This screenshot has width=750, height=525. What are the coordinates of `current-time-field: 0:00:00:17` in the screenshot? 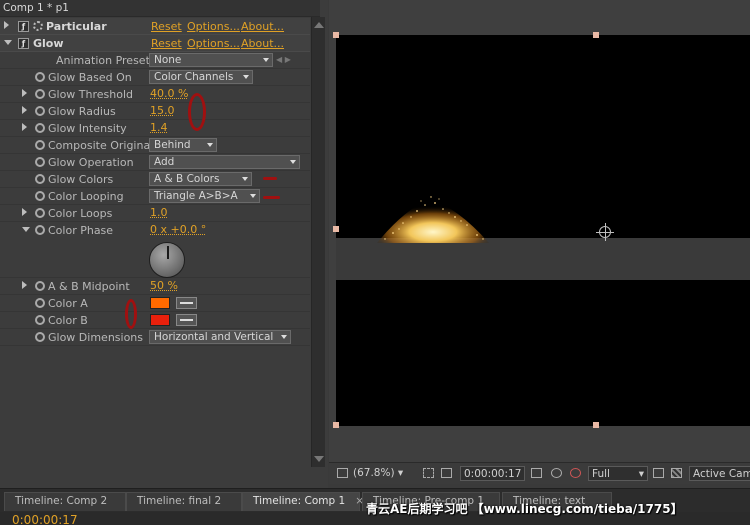 It's located at (493, 473).